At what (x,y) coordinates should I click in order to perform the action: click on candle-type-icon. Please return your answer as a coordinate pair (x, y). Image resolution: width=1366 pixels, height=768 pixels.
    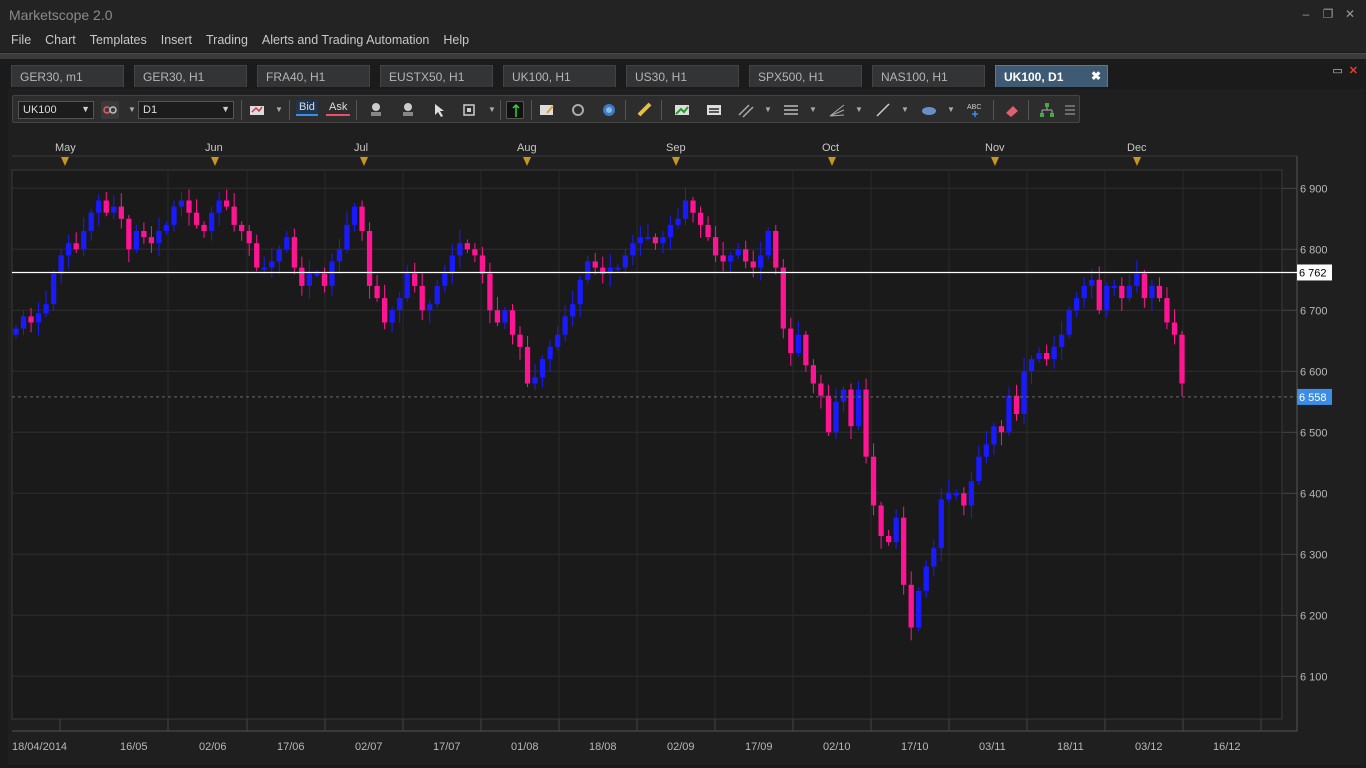
    Looking at the image, I should click on (257, 110).